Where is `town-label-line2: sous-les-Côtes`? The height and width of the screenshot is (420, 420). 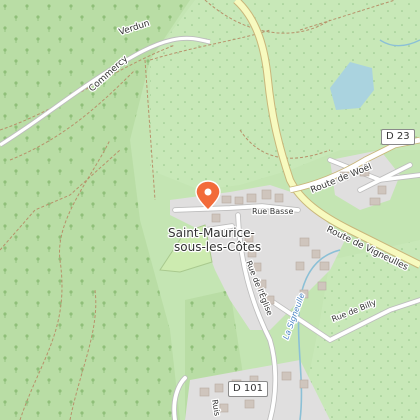 town-label-line2: sous-les-Côtes is located at coordinates (217, 247).